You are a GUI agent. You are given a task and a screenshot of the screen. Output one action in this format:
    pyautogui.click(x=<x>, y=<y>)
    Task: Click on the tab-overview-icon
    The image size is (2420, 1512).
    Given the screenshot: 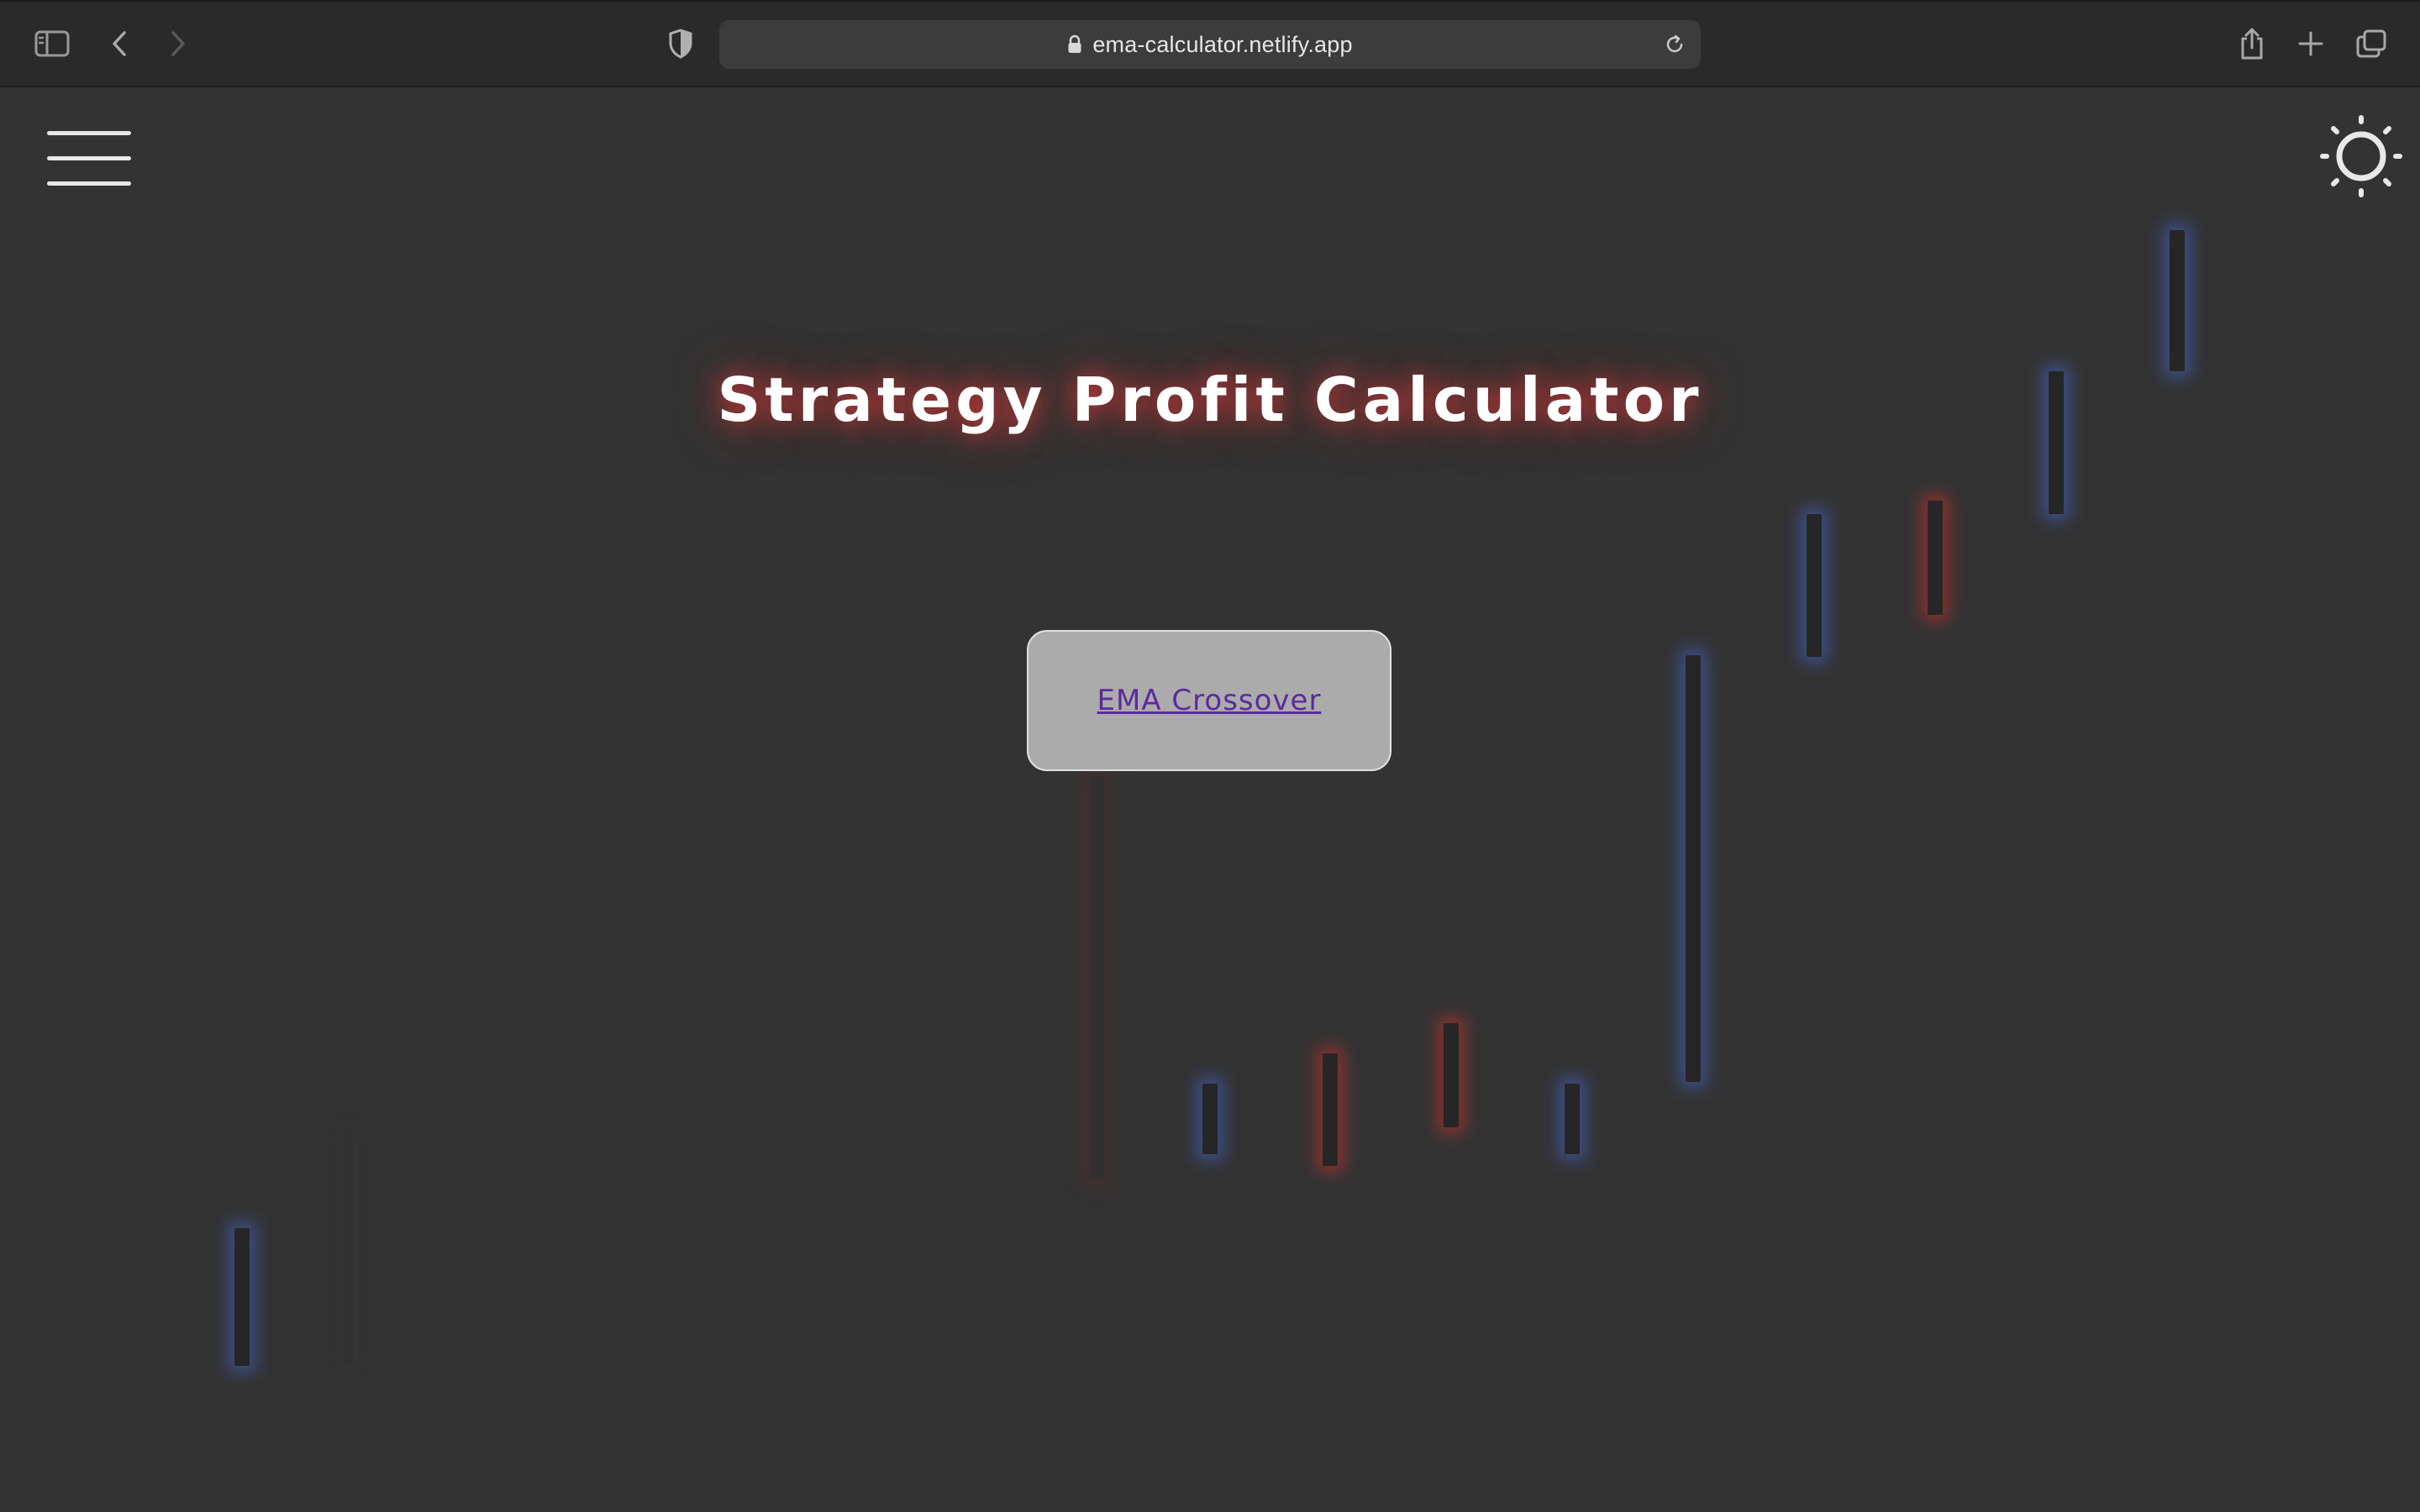 What is the action you would take?
    pyautogui.click(x=2371, y=43)
    